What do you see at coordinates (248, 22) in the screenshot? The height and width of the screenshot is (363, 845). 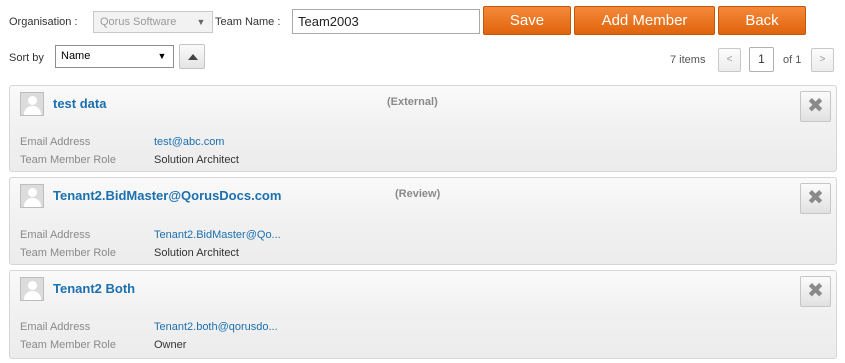 I see `team-name-label: Team Name :` at bounding box center [248, 22].